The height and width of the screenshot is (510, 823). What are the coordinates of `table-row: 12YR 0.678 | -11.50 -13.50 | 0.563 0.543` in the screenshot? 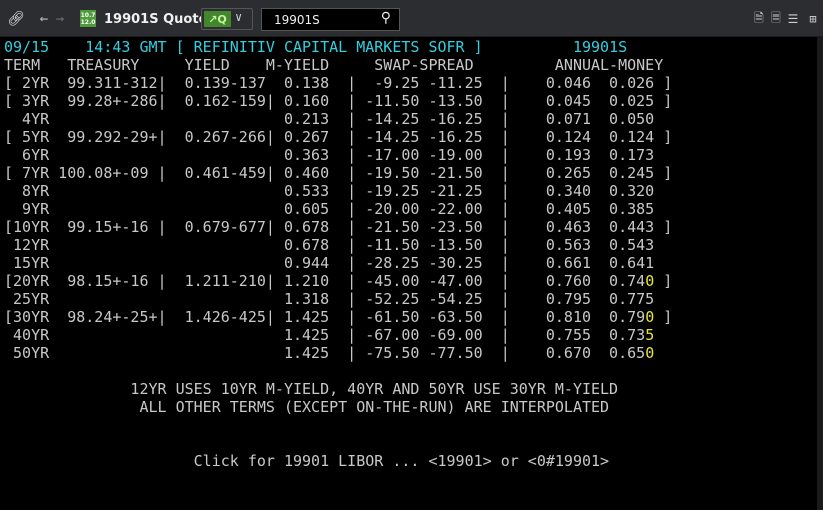 It's located at (329, 245).